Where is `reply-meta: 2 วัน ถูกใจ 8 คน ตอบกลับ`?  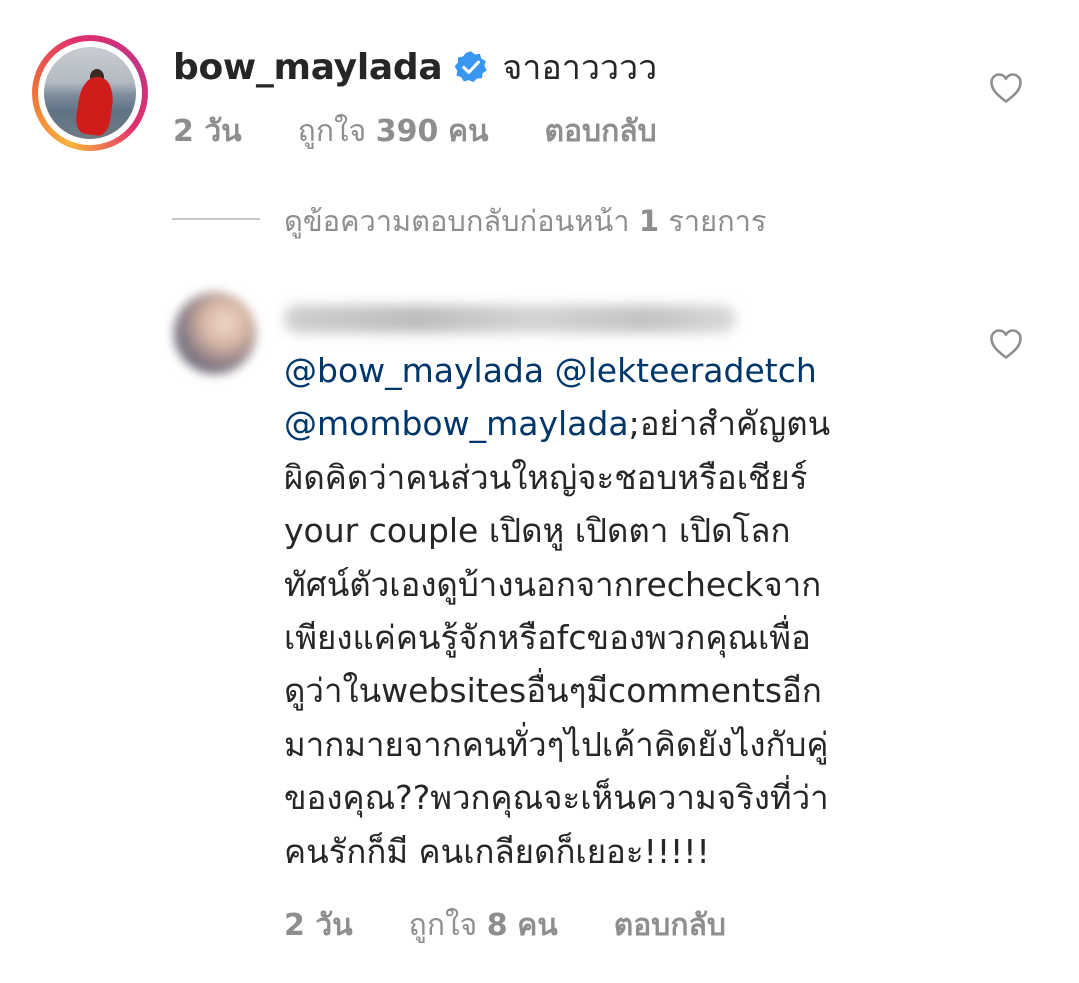 reply-meta: 2 วัน ถูกใจ 8 คน ตอบกลับ is located at coordinates (533, 925).